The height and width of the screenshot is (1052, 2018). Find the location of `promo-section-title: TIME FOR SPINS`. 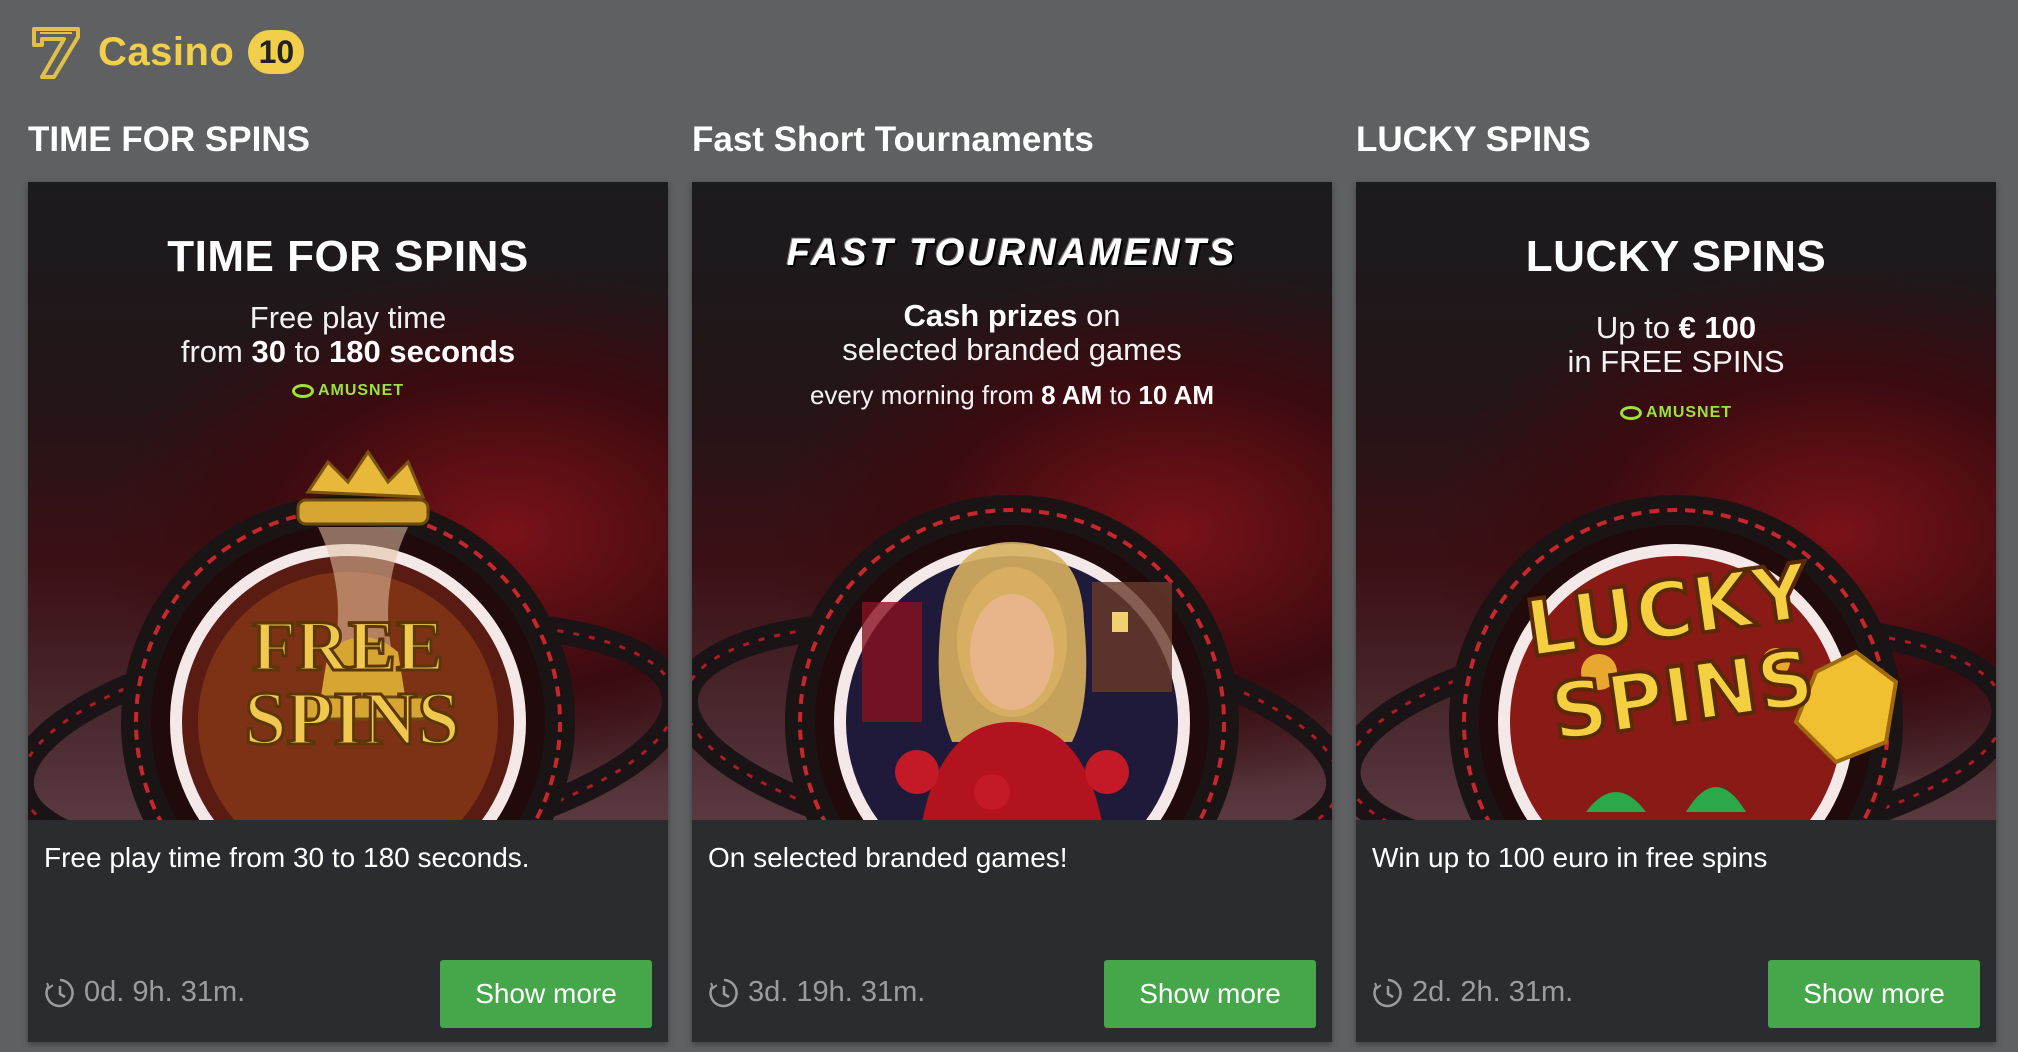

promo-section-title: TIME FOR SPINS is located at coordinates (169, 139).